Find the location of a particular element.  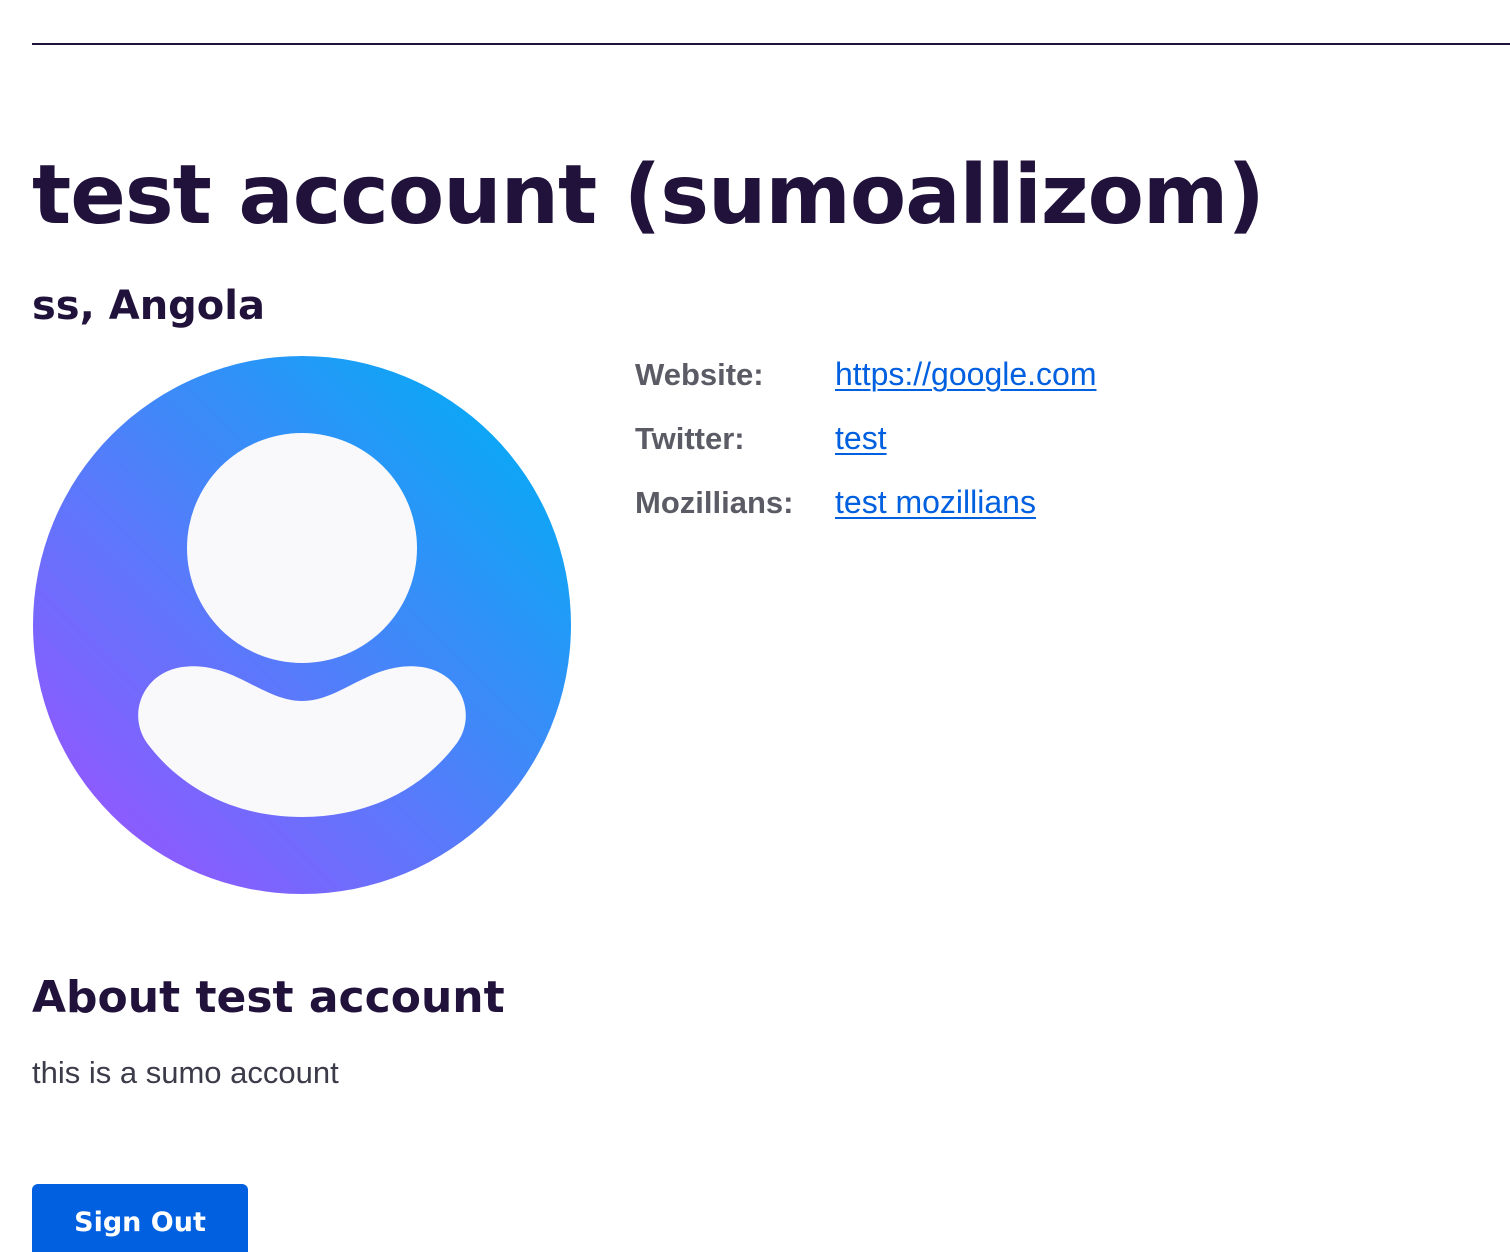

header-divider is located at coordinates (771, 44).